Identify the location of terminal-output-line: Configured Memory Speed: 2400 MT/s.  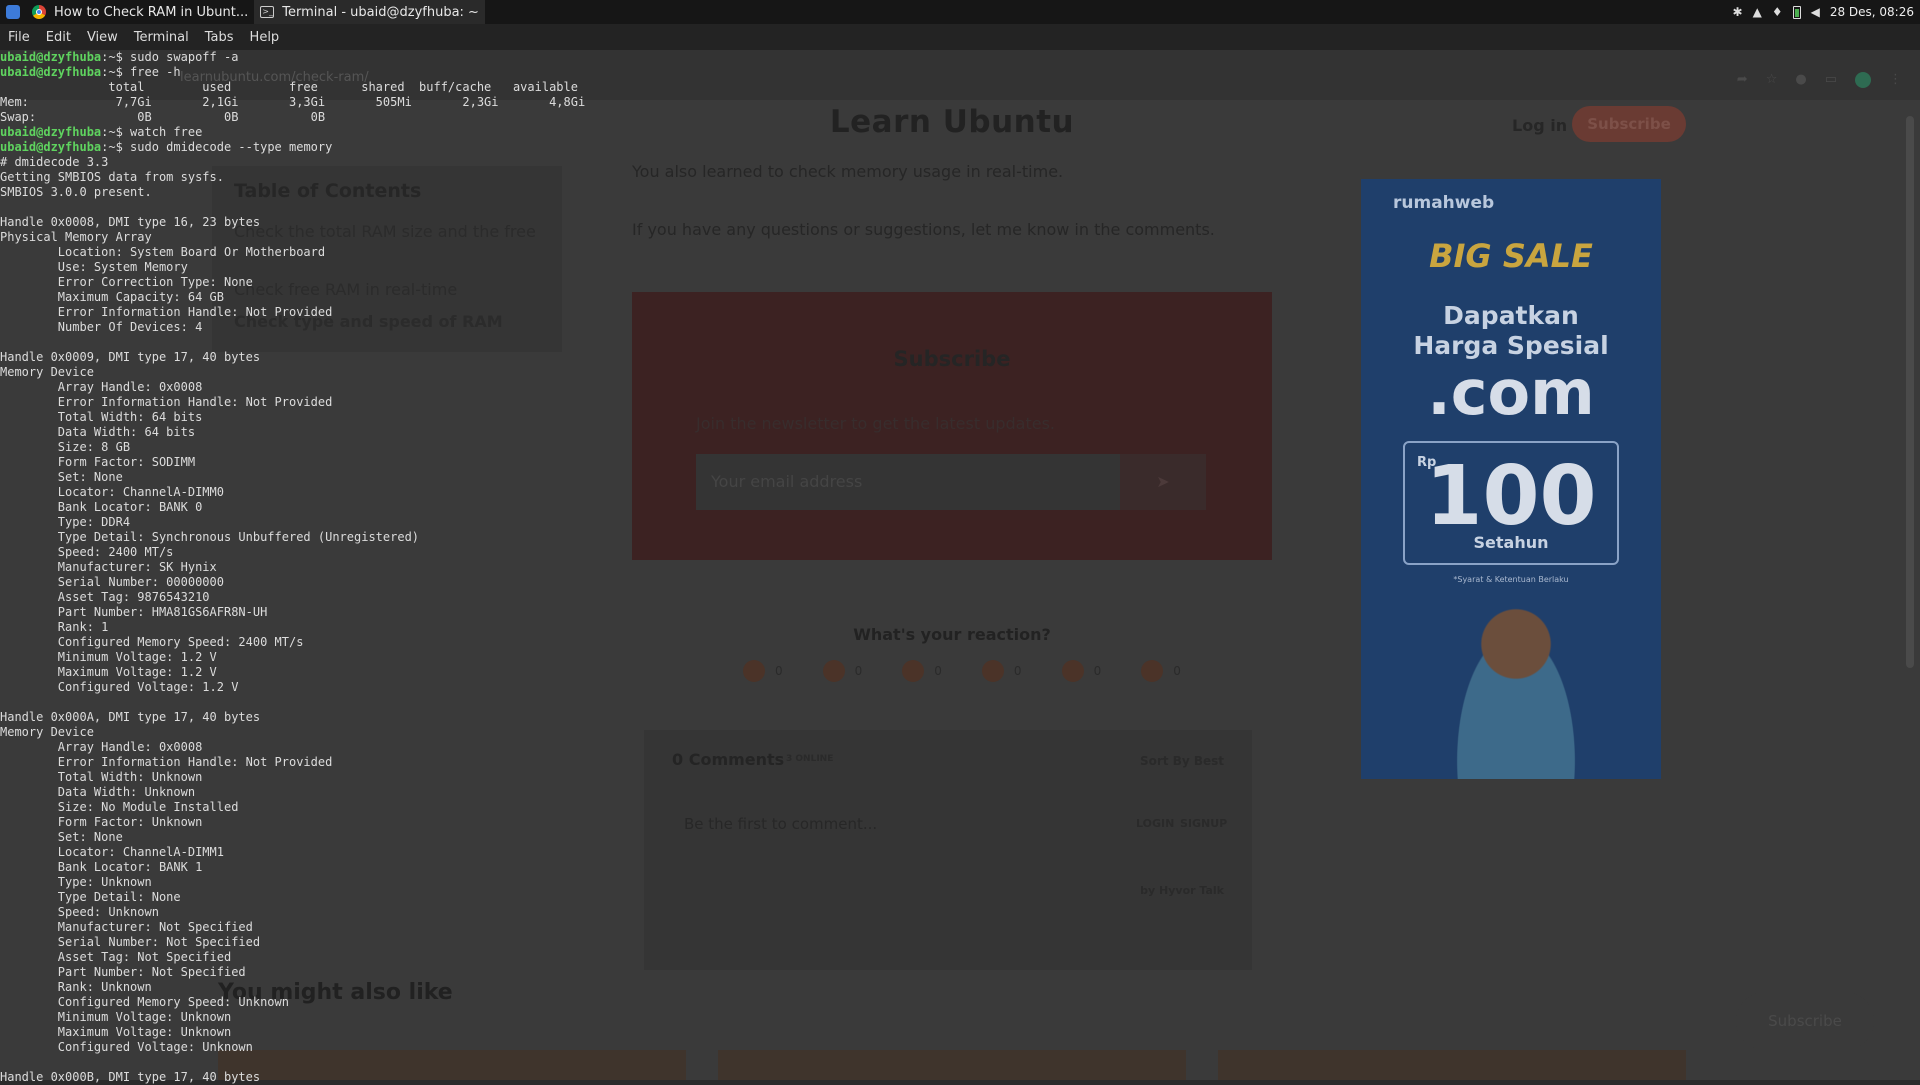
(152, 642).